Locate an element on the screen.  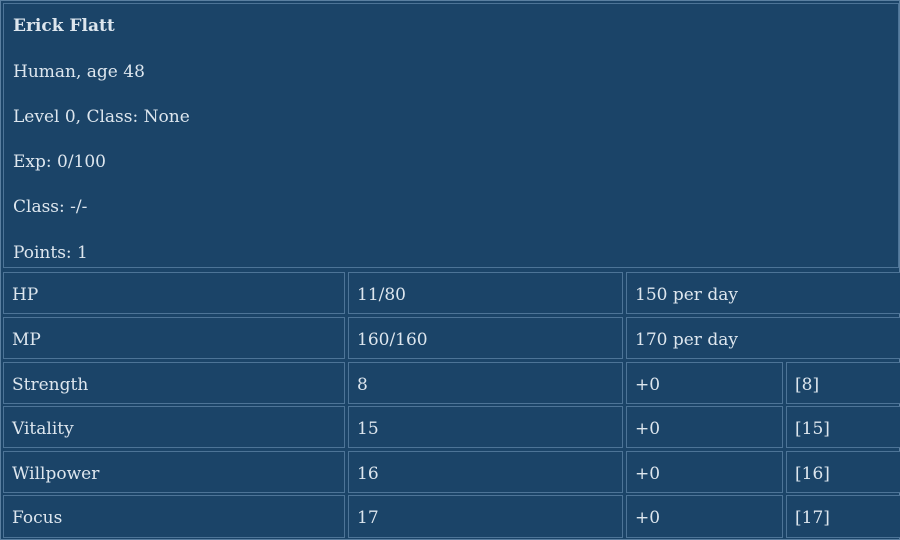
race-age: Human, age 48 is located at coordinates (79, 72).